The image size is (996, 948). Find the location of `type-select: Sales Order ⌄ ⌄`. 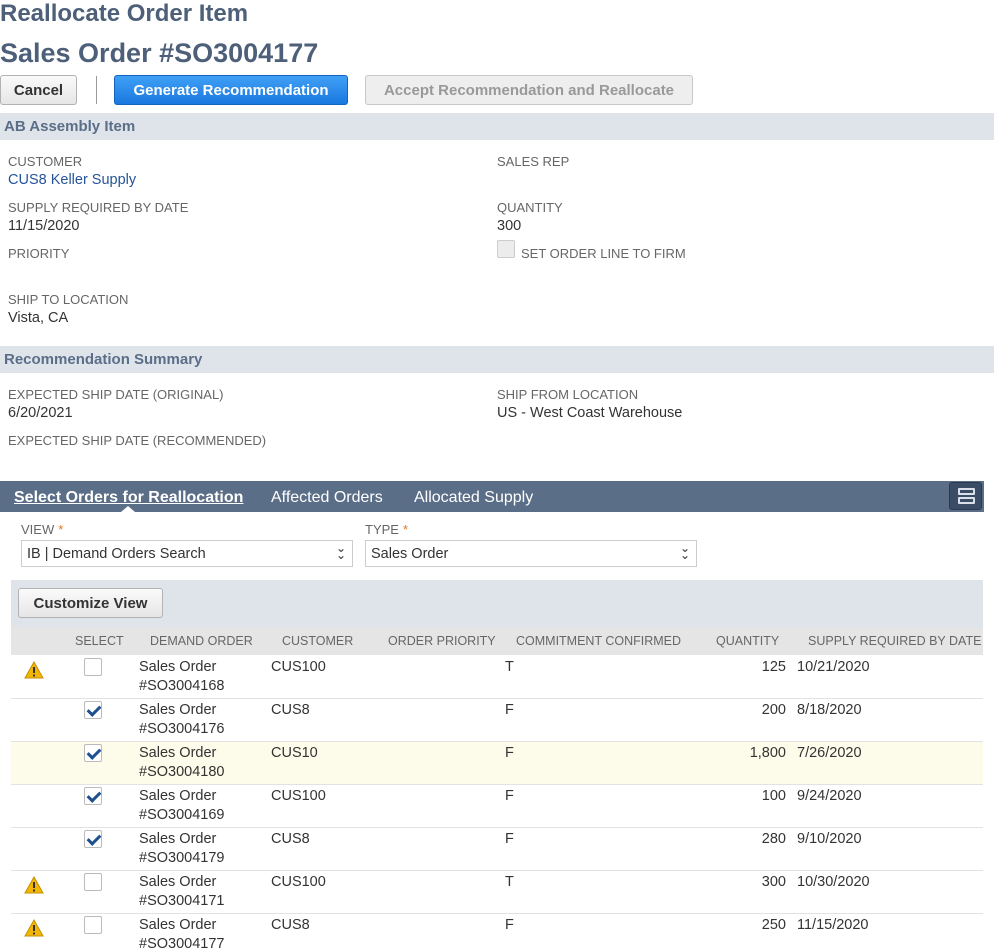

type-select: Sales Order ⌄ ⌄ is located at coordinates (531, 553).